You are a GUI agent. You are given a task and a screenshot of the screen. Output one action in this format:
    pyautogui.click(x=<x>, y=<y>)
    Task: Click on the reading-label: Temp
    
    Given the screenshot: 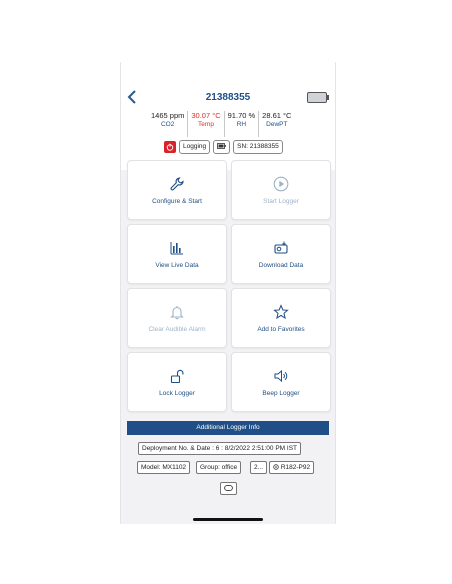 What is the action you would take?
    pyautogui.click(x=206, y=124)
    